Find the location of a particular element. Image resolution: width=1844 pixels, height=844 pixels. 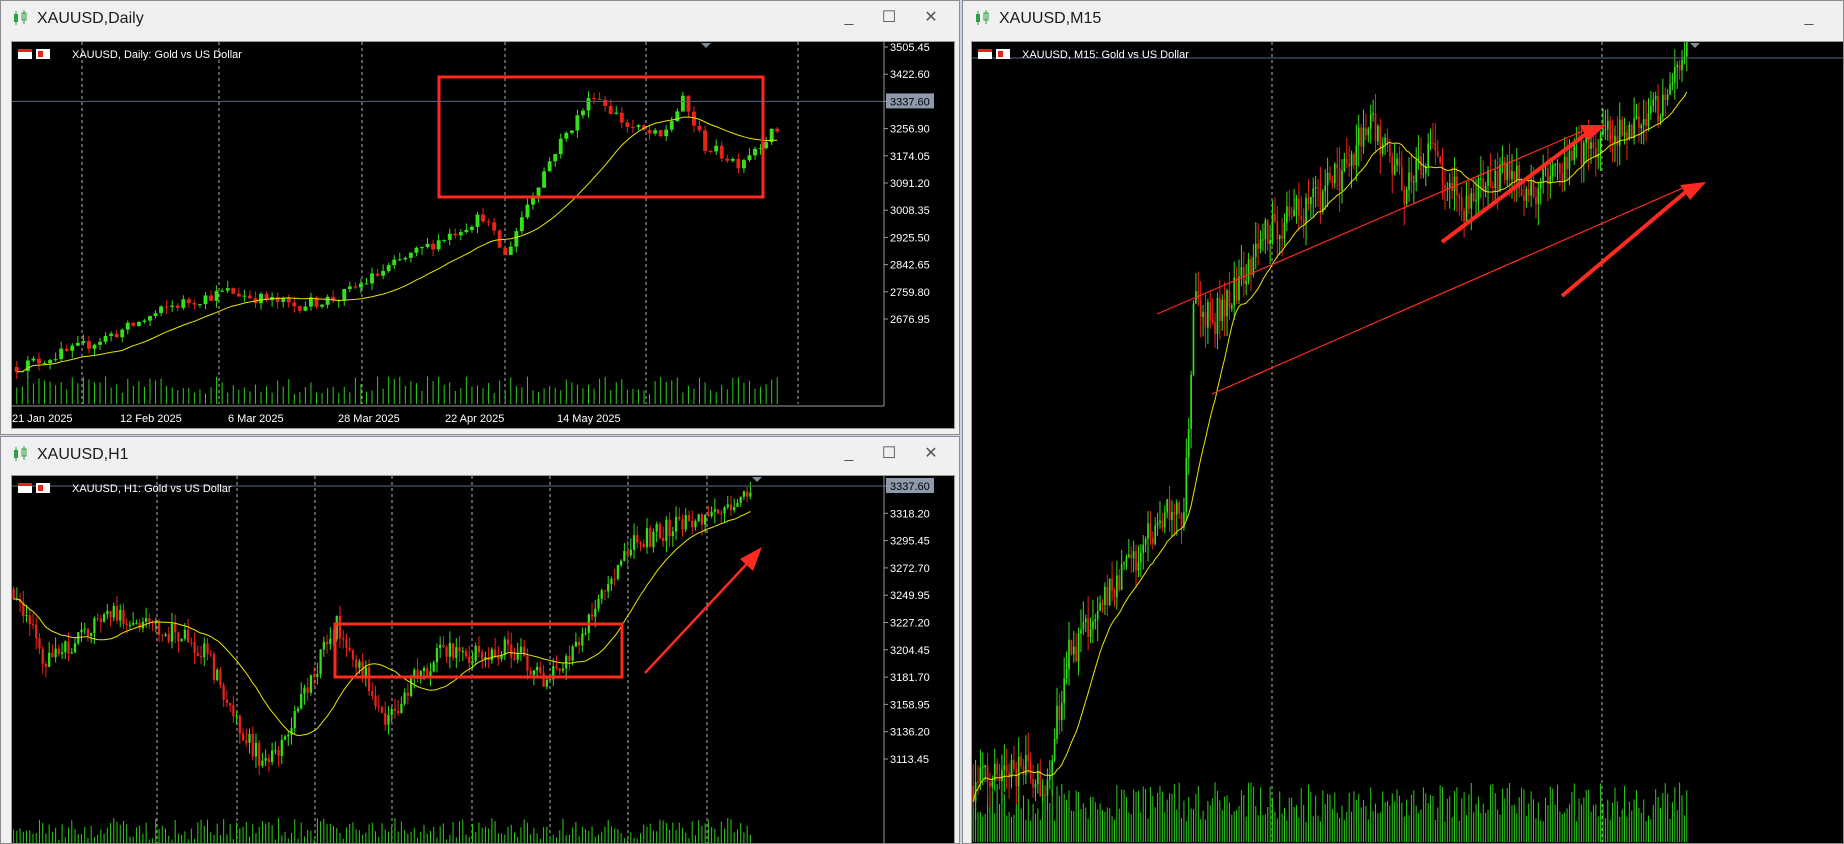

m15-titlebar: XAUUSD,M15 _ is located at coordinates (1403, 18).